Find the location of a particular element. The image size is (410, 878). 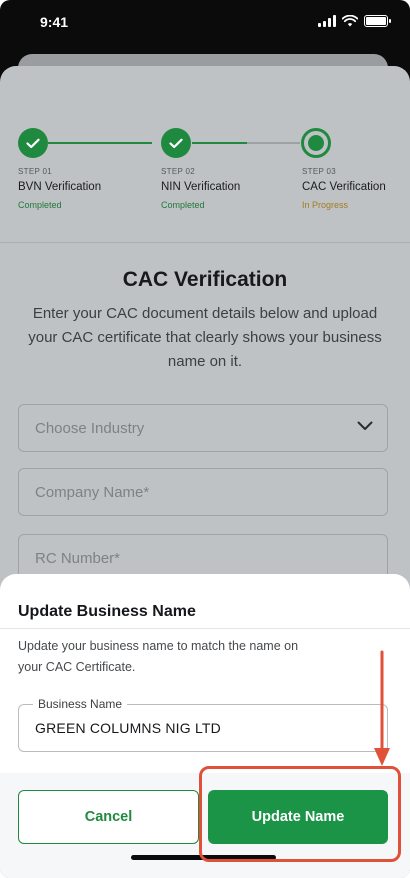

business-name-field: Business Name GREEN COLUMNS NIG LTD is located at coordinates (203, 724).